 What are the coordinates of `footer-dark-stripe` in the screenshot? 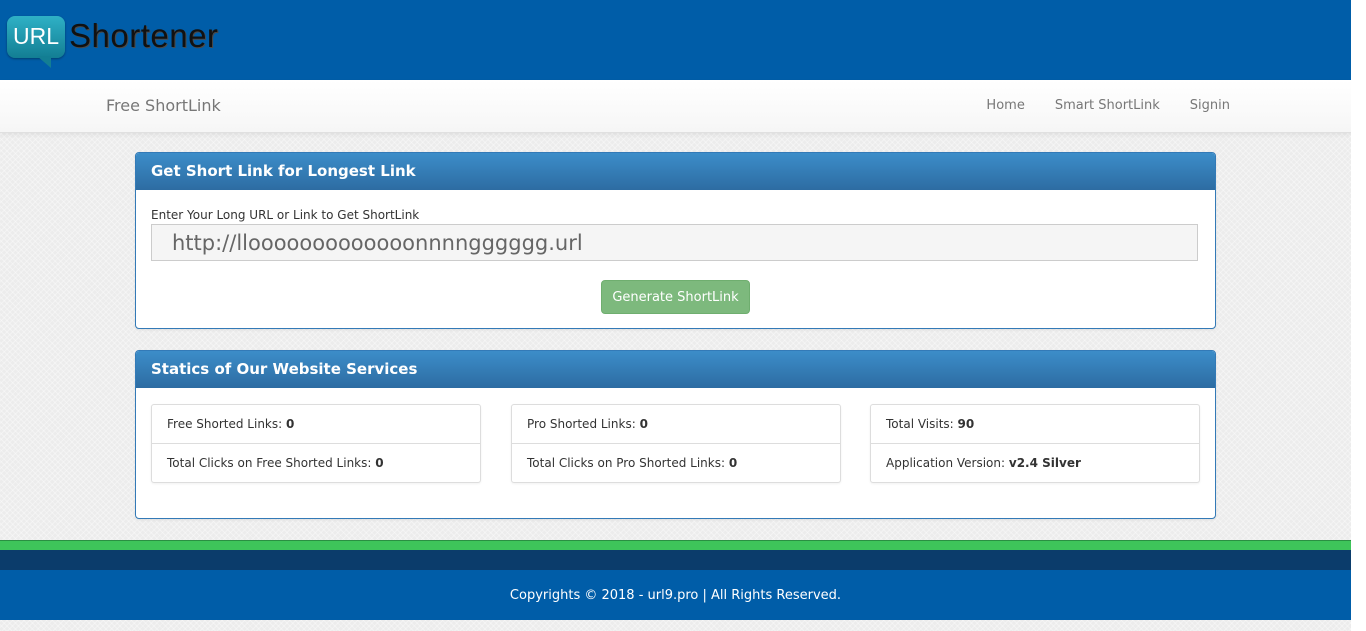 It's located at (675, 560).